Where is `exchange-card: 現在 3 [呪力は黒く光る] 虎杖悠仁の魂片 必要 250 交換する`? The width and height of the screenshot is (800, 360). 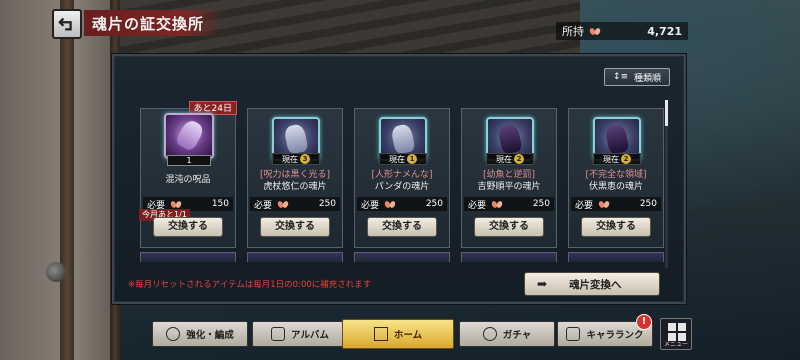 exchange-card: 現在 3 [呪力は黒く光る] 虎杖悠仁の魂片 必要 250 交換する is located at coordinates (295, 178).